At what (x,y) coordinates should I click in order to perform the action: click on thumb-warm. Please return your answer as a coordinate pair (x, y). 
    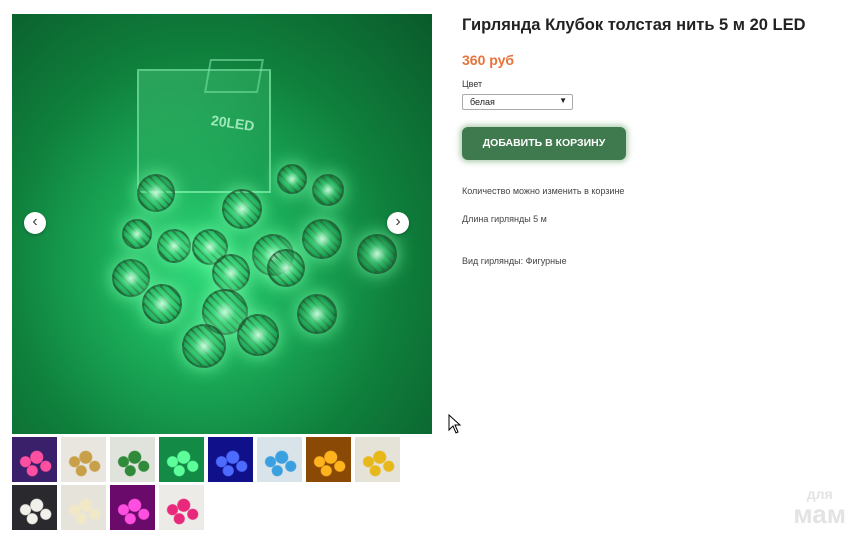
    Looking at the image, I should click on (328, 459).